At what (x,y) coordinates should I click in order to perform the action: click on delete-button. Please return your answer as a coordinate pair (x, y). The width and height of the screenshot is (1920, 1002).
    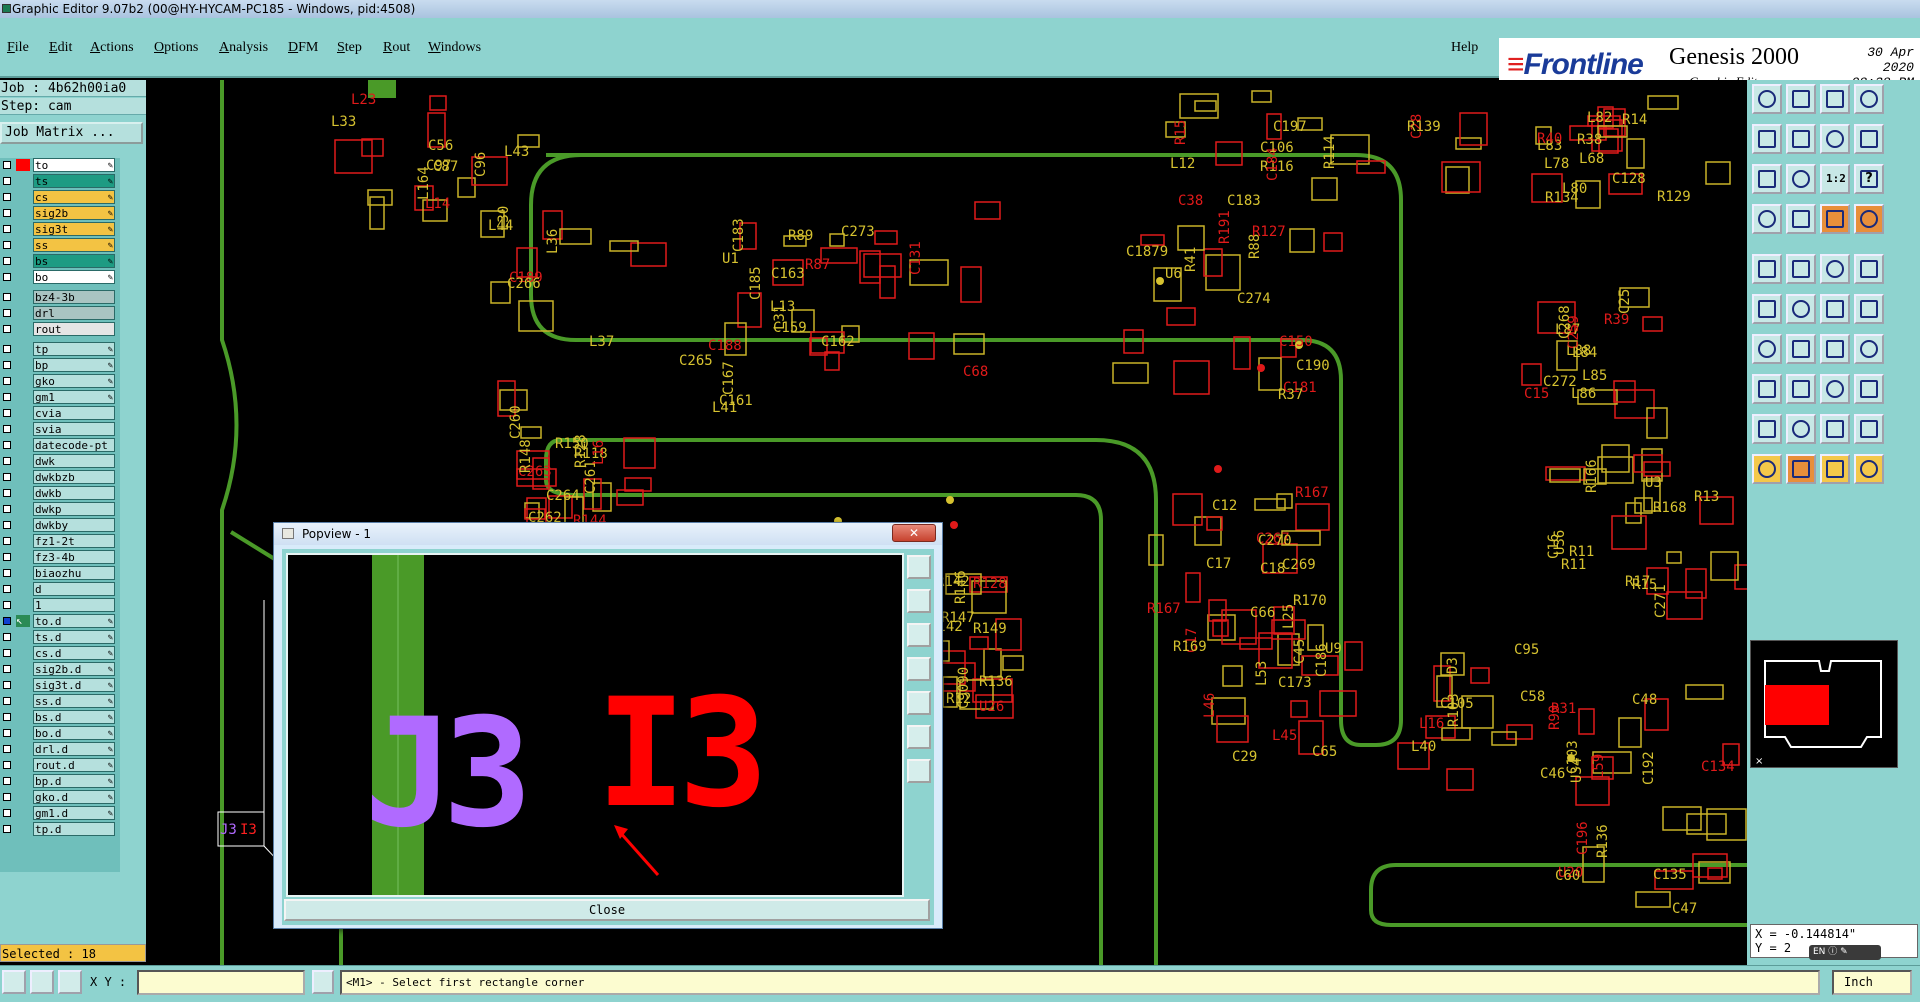
    Looking at the image, I should click on (1801, 389).